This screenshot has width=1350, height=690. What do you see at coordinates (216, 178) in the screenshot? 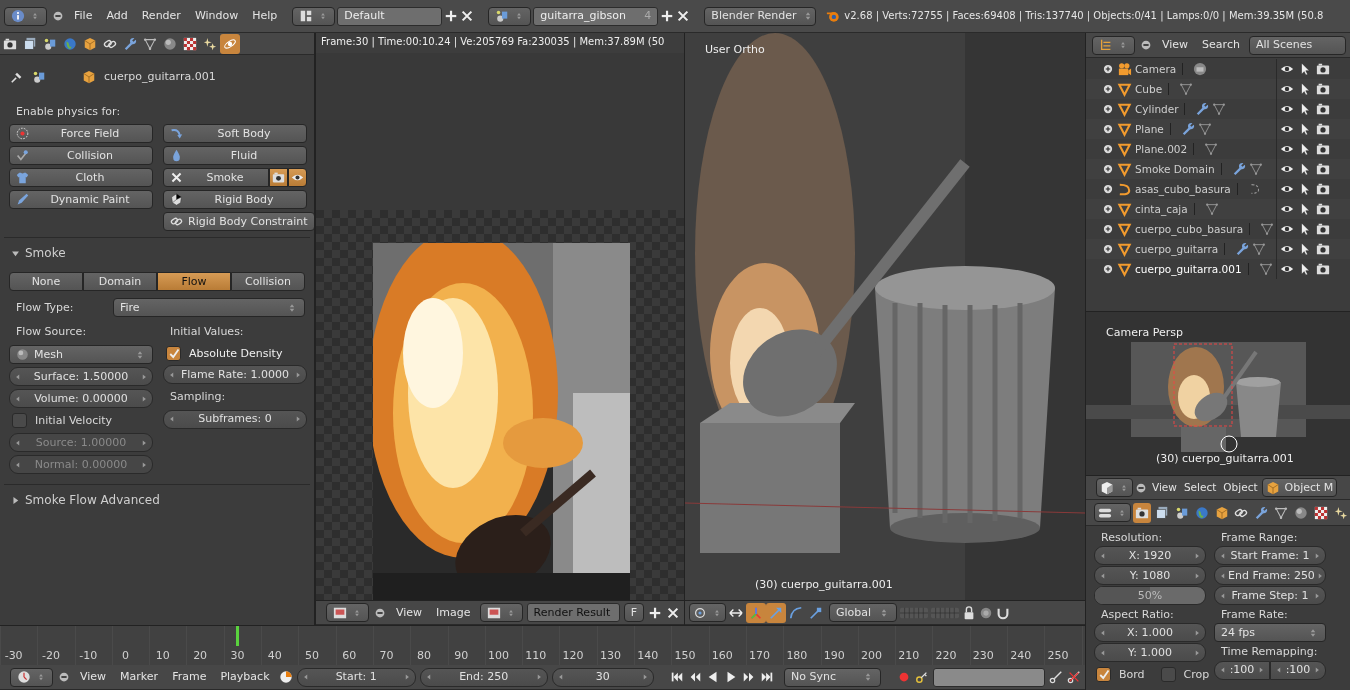
I see `smoke-button: Smoke` at bounding box center [216, 178].